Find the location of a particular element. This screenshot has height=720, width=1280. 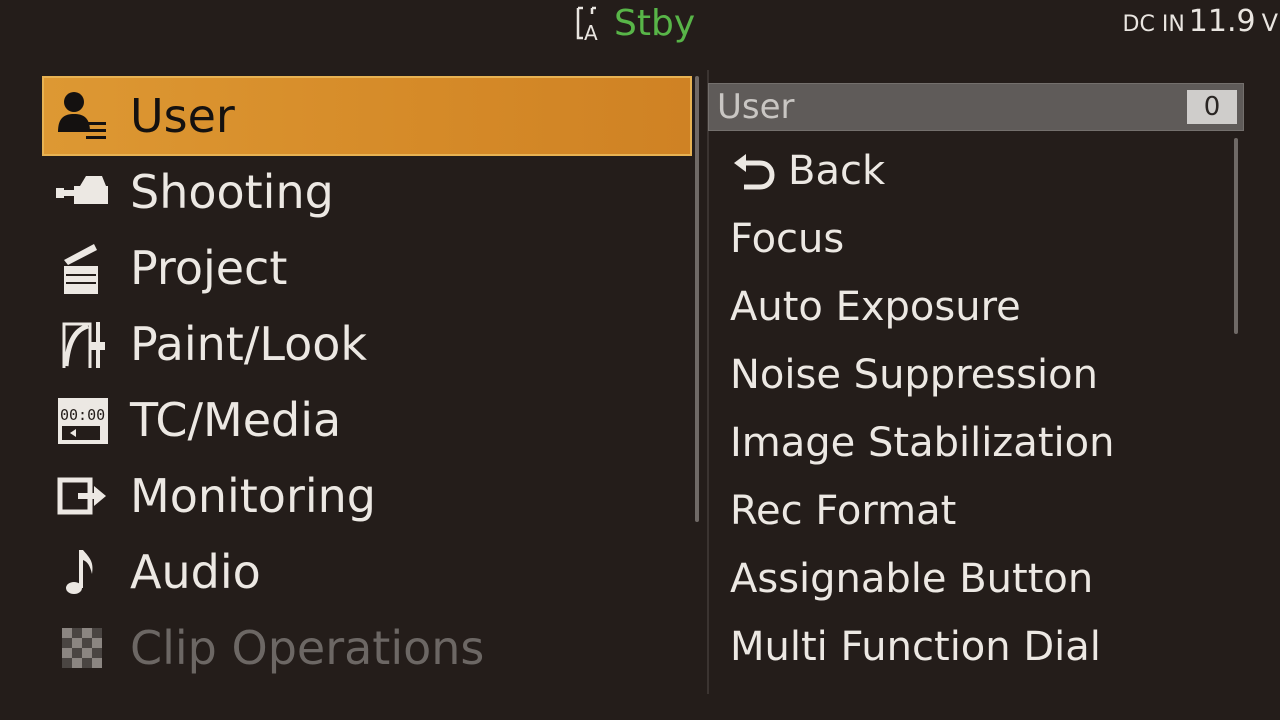

power-unit: V is located at coordinates (1269, 23).